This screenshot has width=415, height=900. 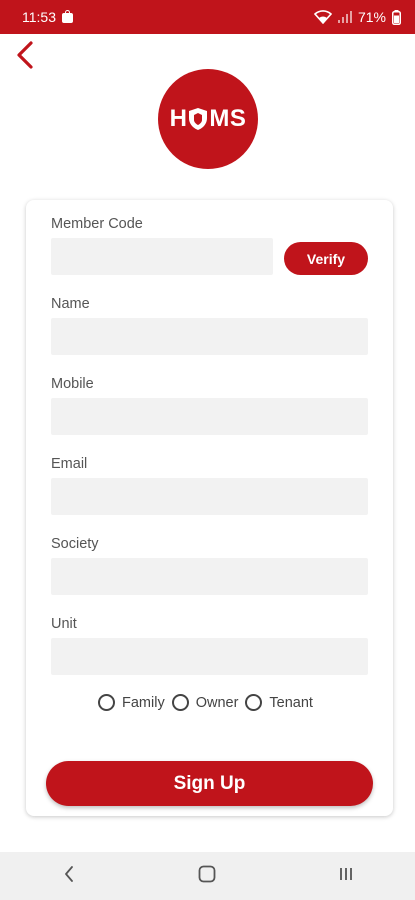 What do you see at coordinates (64, 624) in the screenshot?
I see `unit-label: Unit` at bounding box center [64, 624].